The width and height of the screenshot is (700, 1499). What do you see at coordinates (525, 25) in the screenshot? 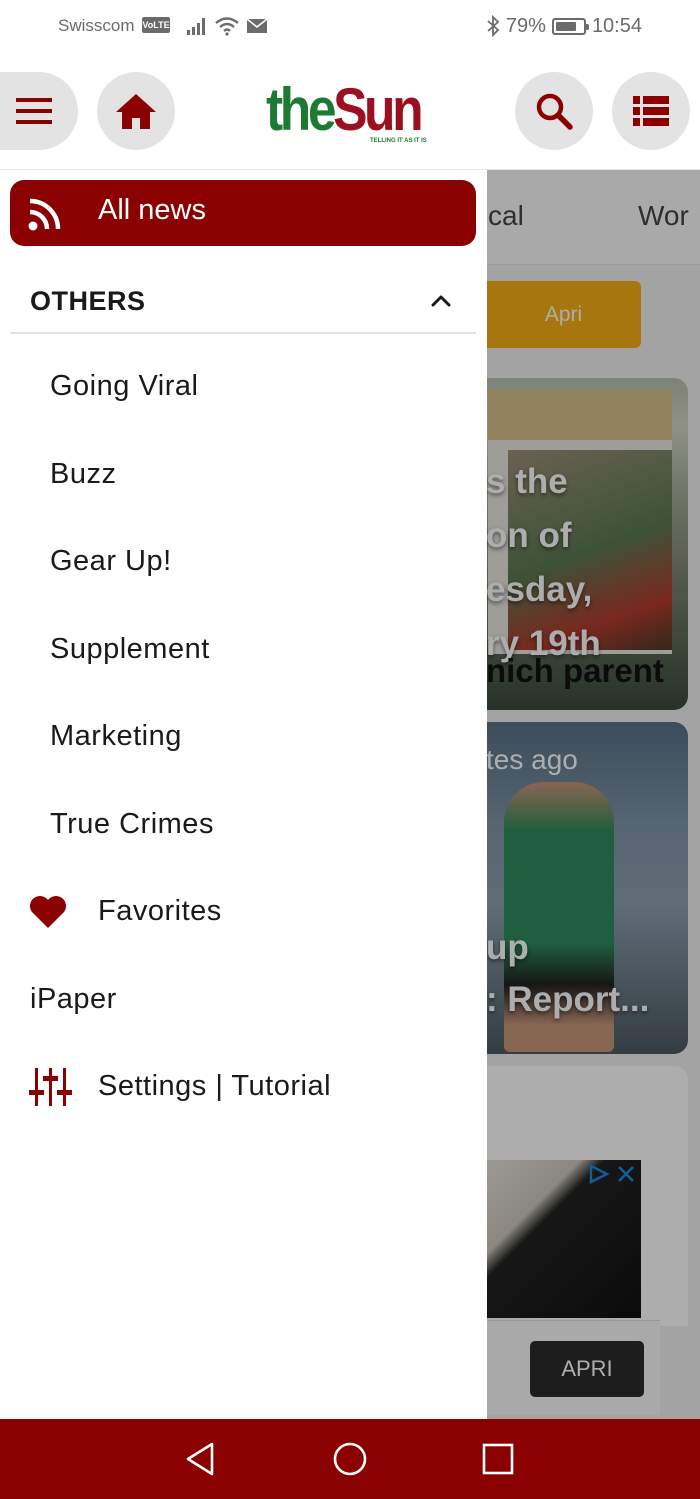
I see `battery-percent: 79%` at bounding box center [525, 25].